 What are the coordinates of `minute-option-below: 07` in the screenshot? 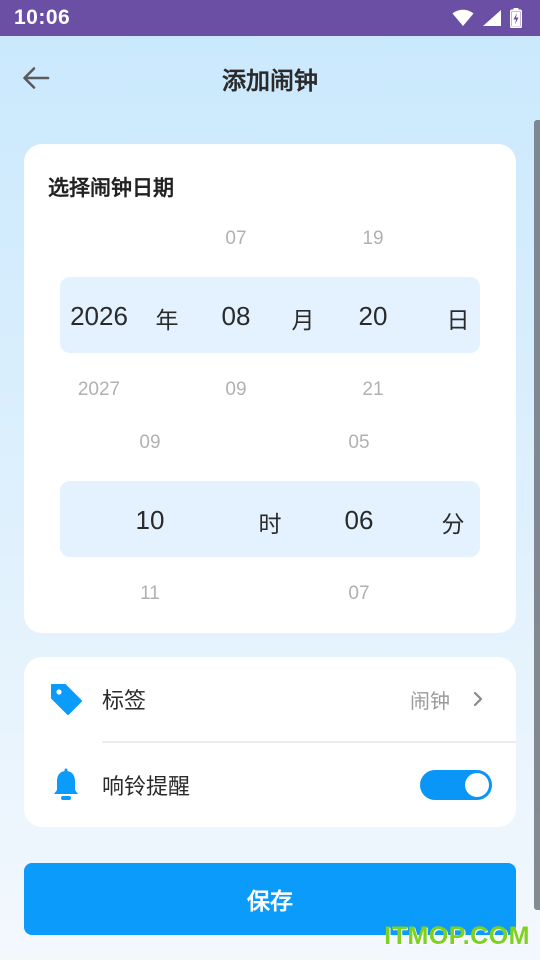 It's located at (358, 594).